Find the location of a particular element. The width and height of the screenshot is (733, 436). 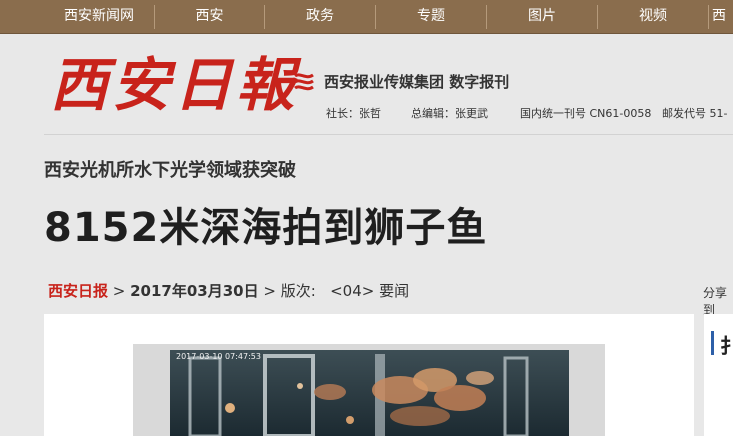

media-group-name: 西安报业传媒集团 数字报刊 is located at coordinates (417, 82).